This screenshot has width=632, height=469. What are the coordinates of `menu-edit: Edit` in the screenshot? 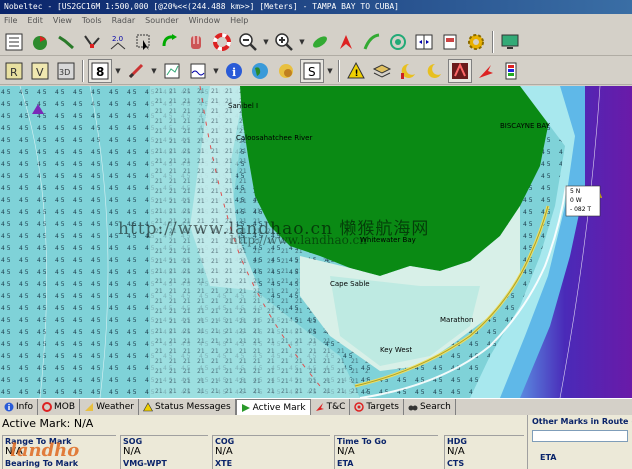 It's located at (35, 21).